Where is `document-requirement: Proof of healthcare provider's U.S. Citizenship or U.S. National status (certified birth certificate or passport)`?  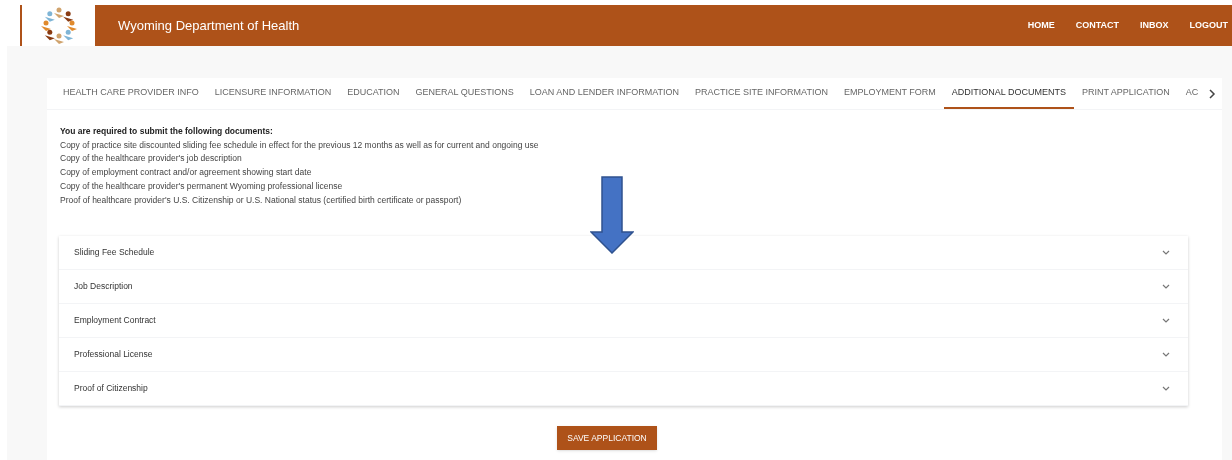
document-requirement: Proof of healthcare provider's U.S. Citizenship or U.S. National status (certified birth certificate or passport) is located at coordinates (261, 200).